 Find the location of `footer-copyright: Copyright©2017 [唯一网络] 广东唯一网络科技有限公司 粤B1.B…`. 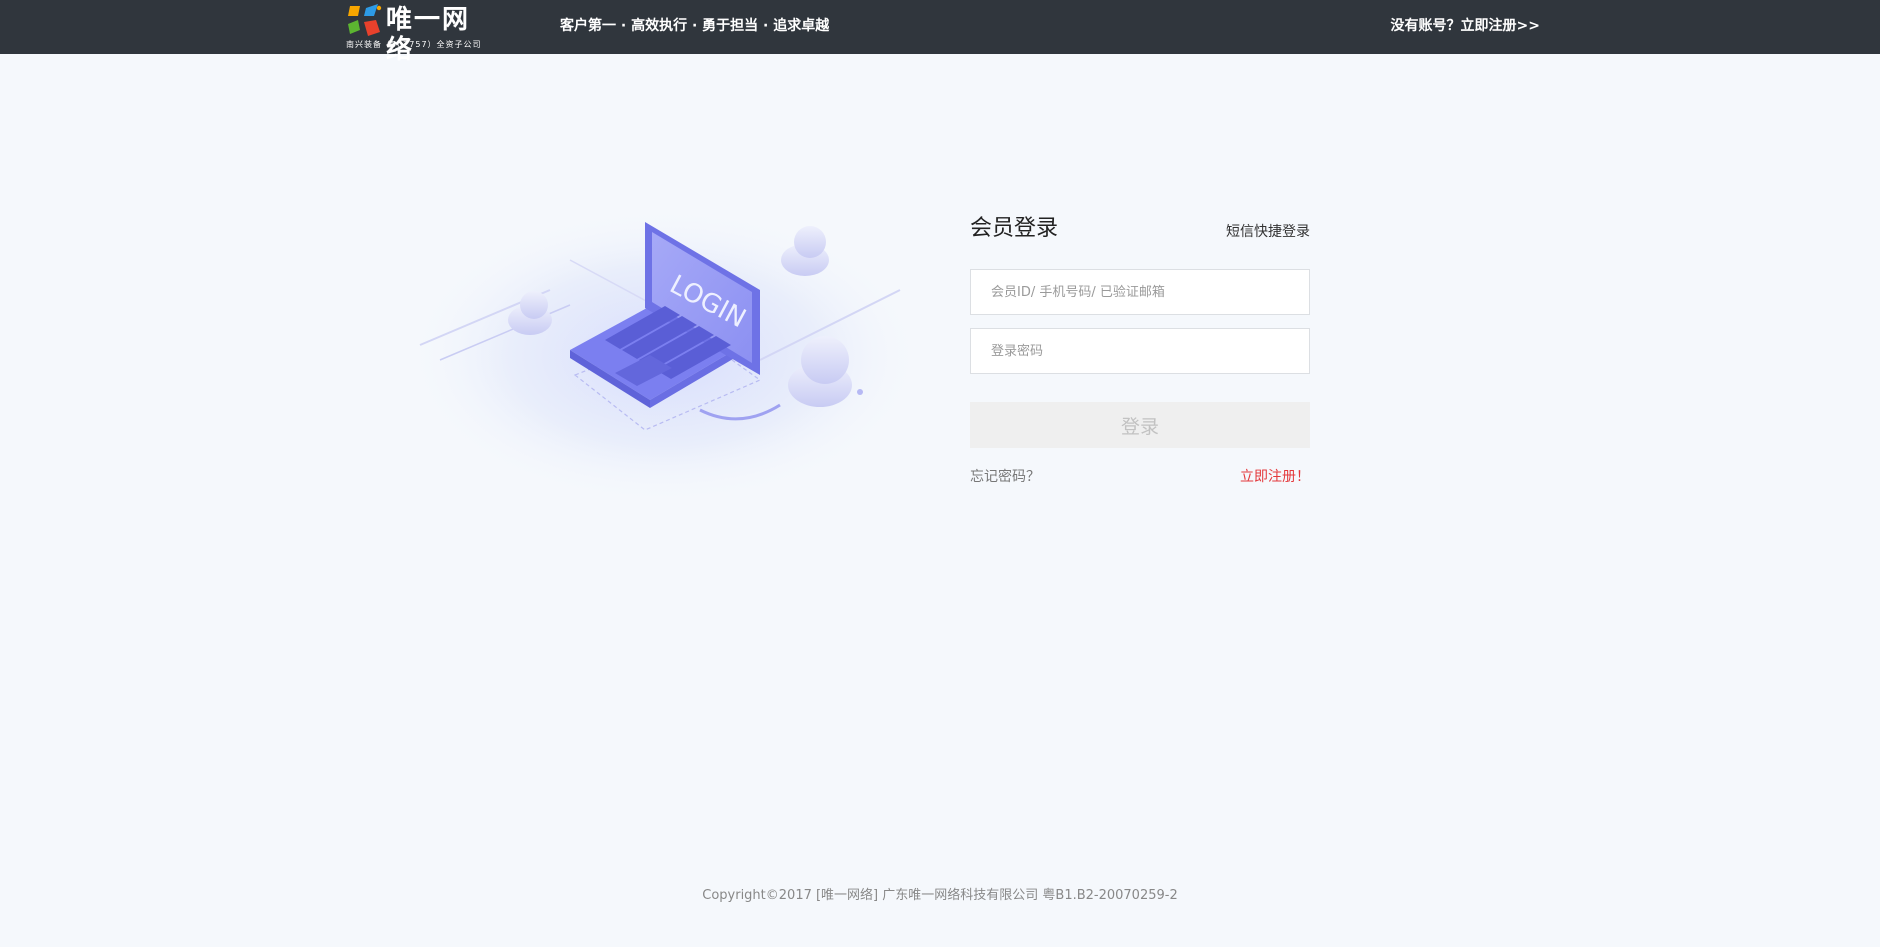

footer-copyright: Copyright©2017 [唯一网络] 广东唯一网络科技有限公司 粤B1.B… is located at coordinates (940, 895).